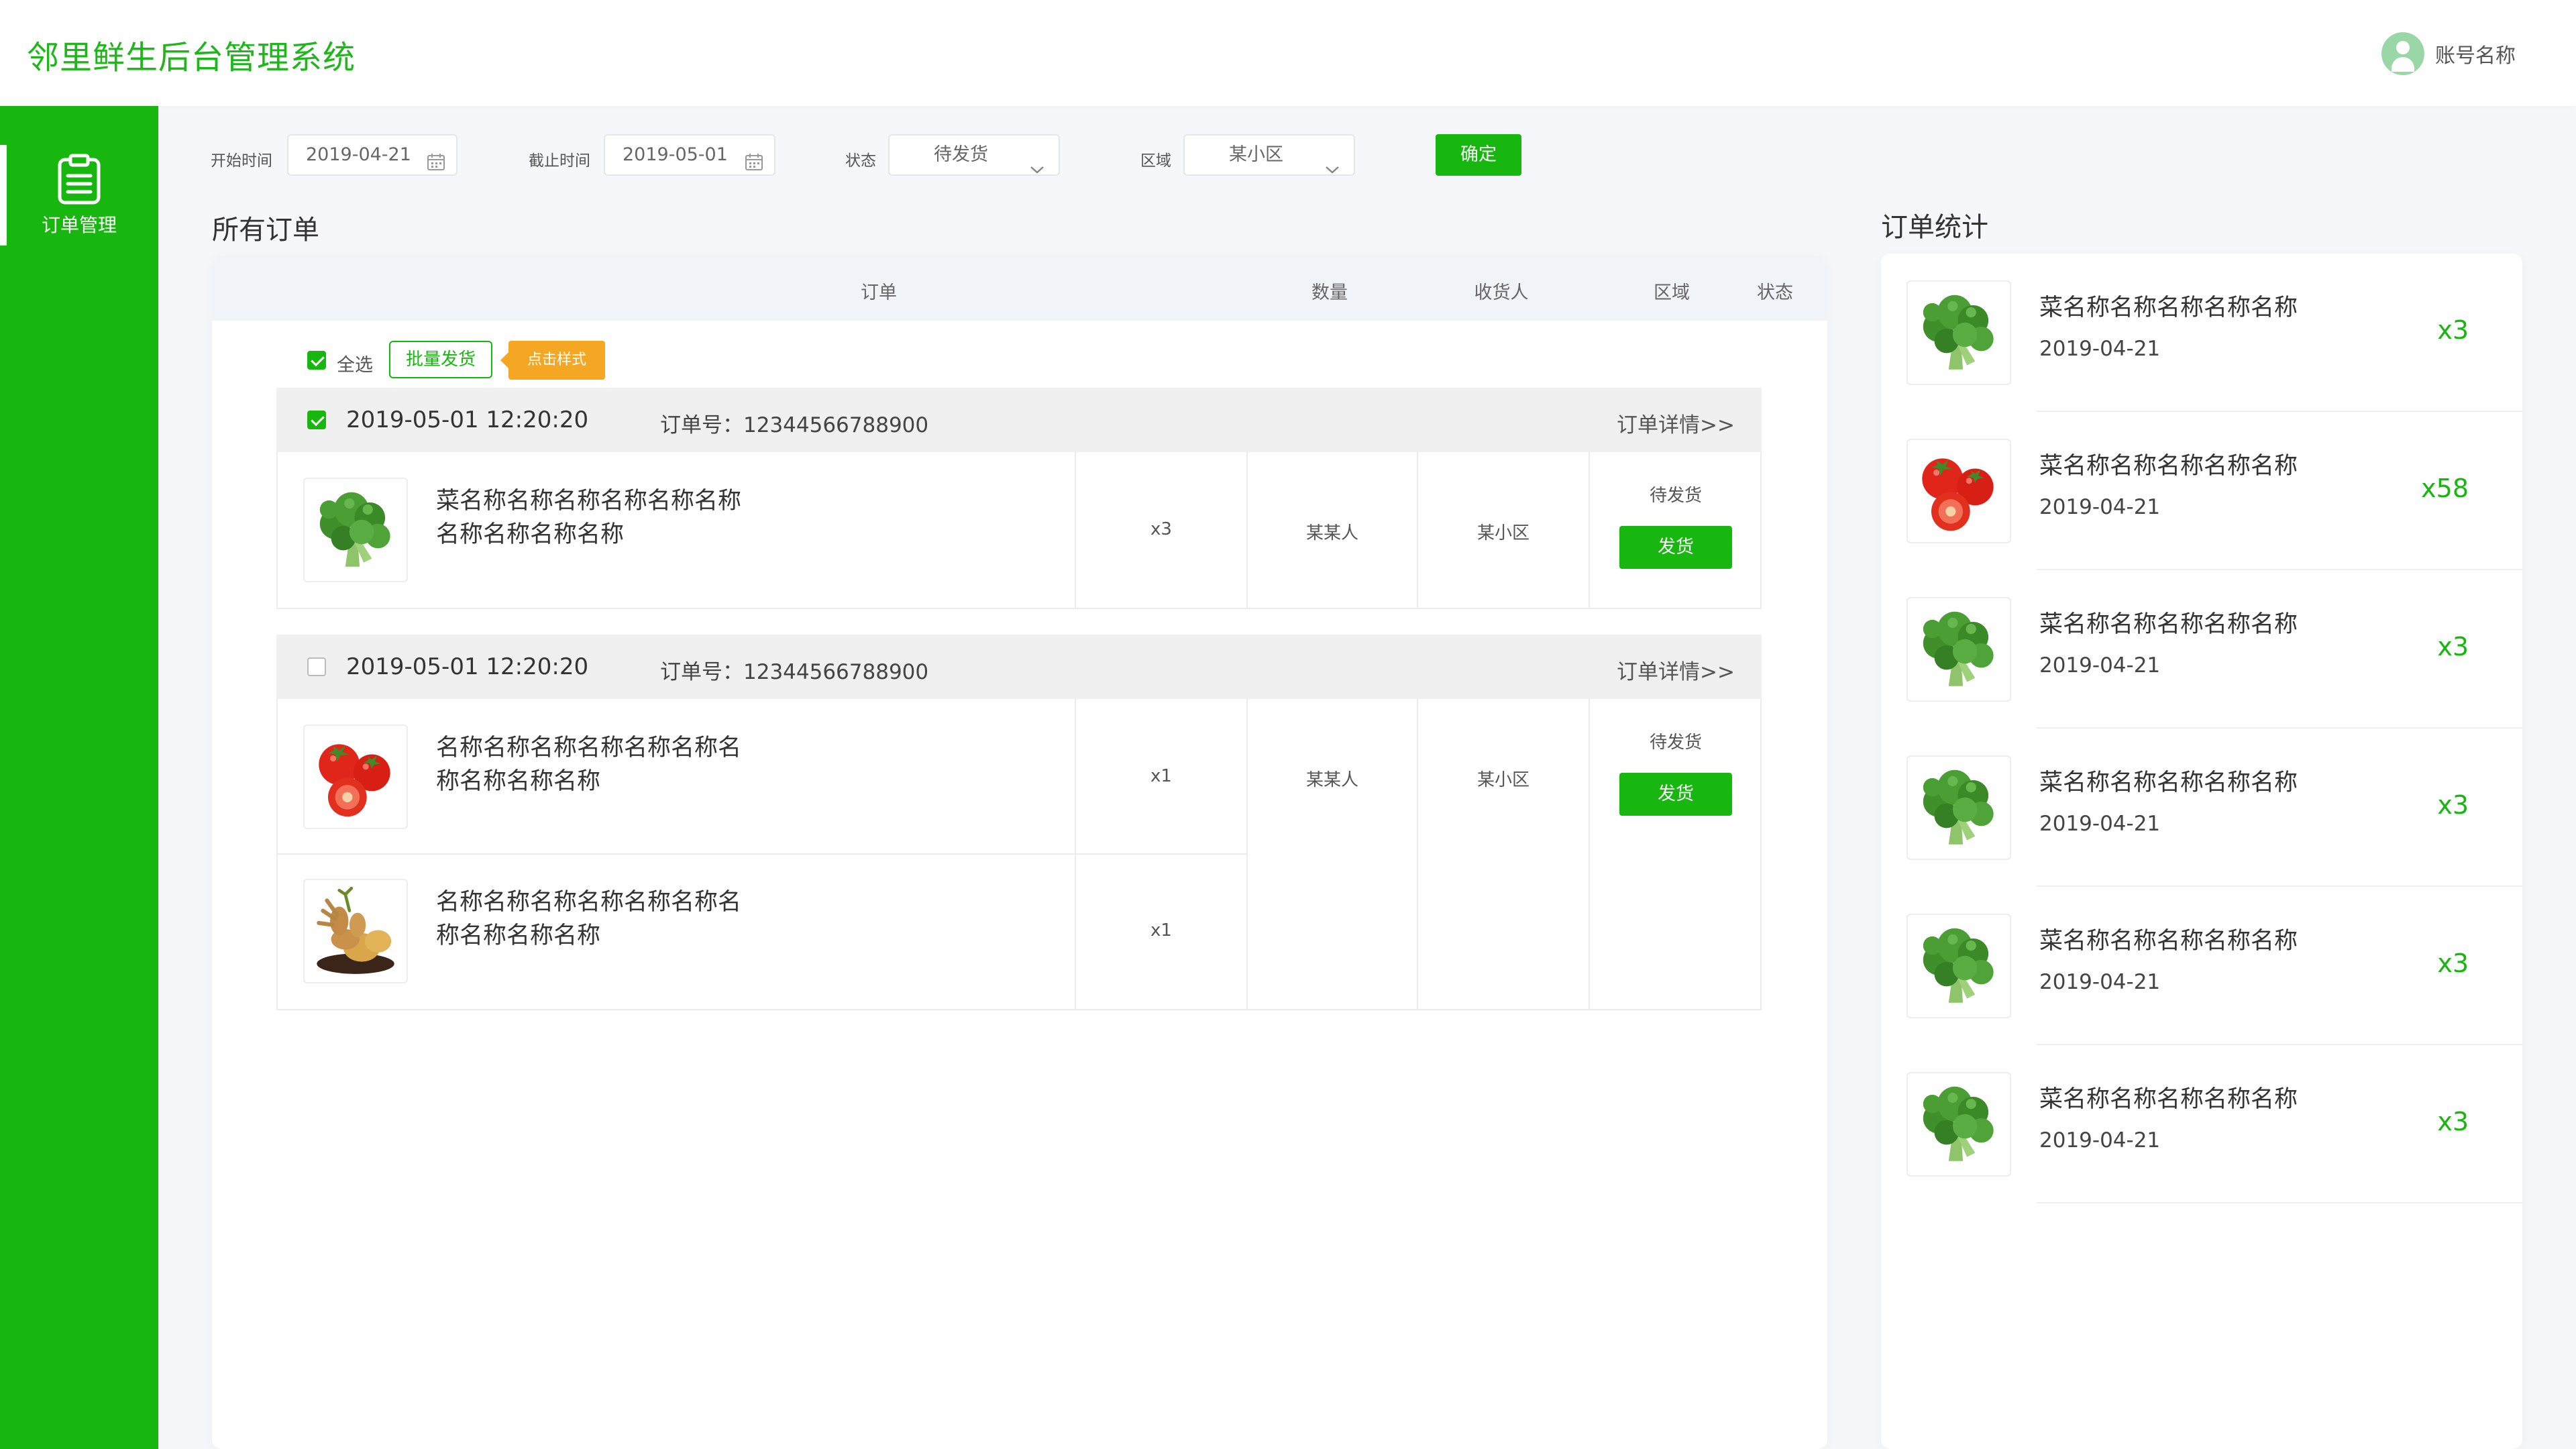 This screenshot has height=1449, width=2576. What do you see at coordinates (589, 518) in the screenshot?
I see `item-name: 菜名称名称名称名称名称名称名称名称名称名称` at bounding box center [589, 518].